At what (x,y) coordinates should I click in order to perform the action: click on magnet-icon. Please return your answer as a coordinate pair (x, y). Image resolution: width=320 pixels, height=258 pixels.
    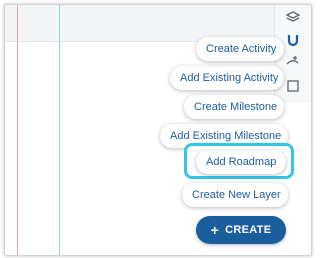
    Looking at the image, I should click on (293, 40).